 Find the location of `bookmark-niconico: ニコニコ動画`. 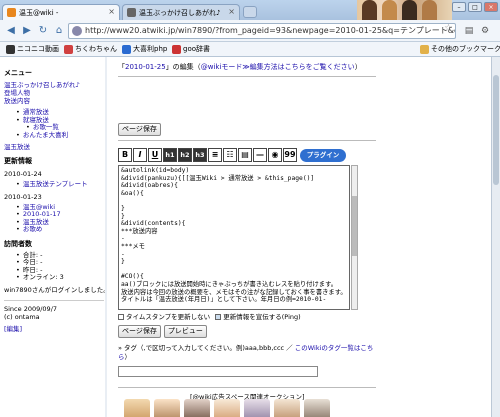

bookmark-niconico: ニコニコ動画 is located at coordinates (32, 49).